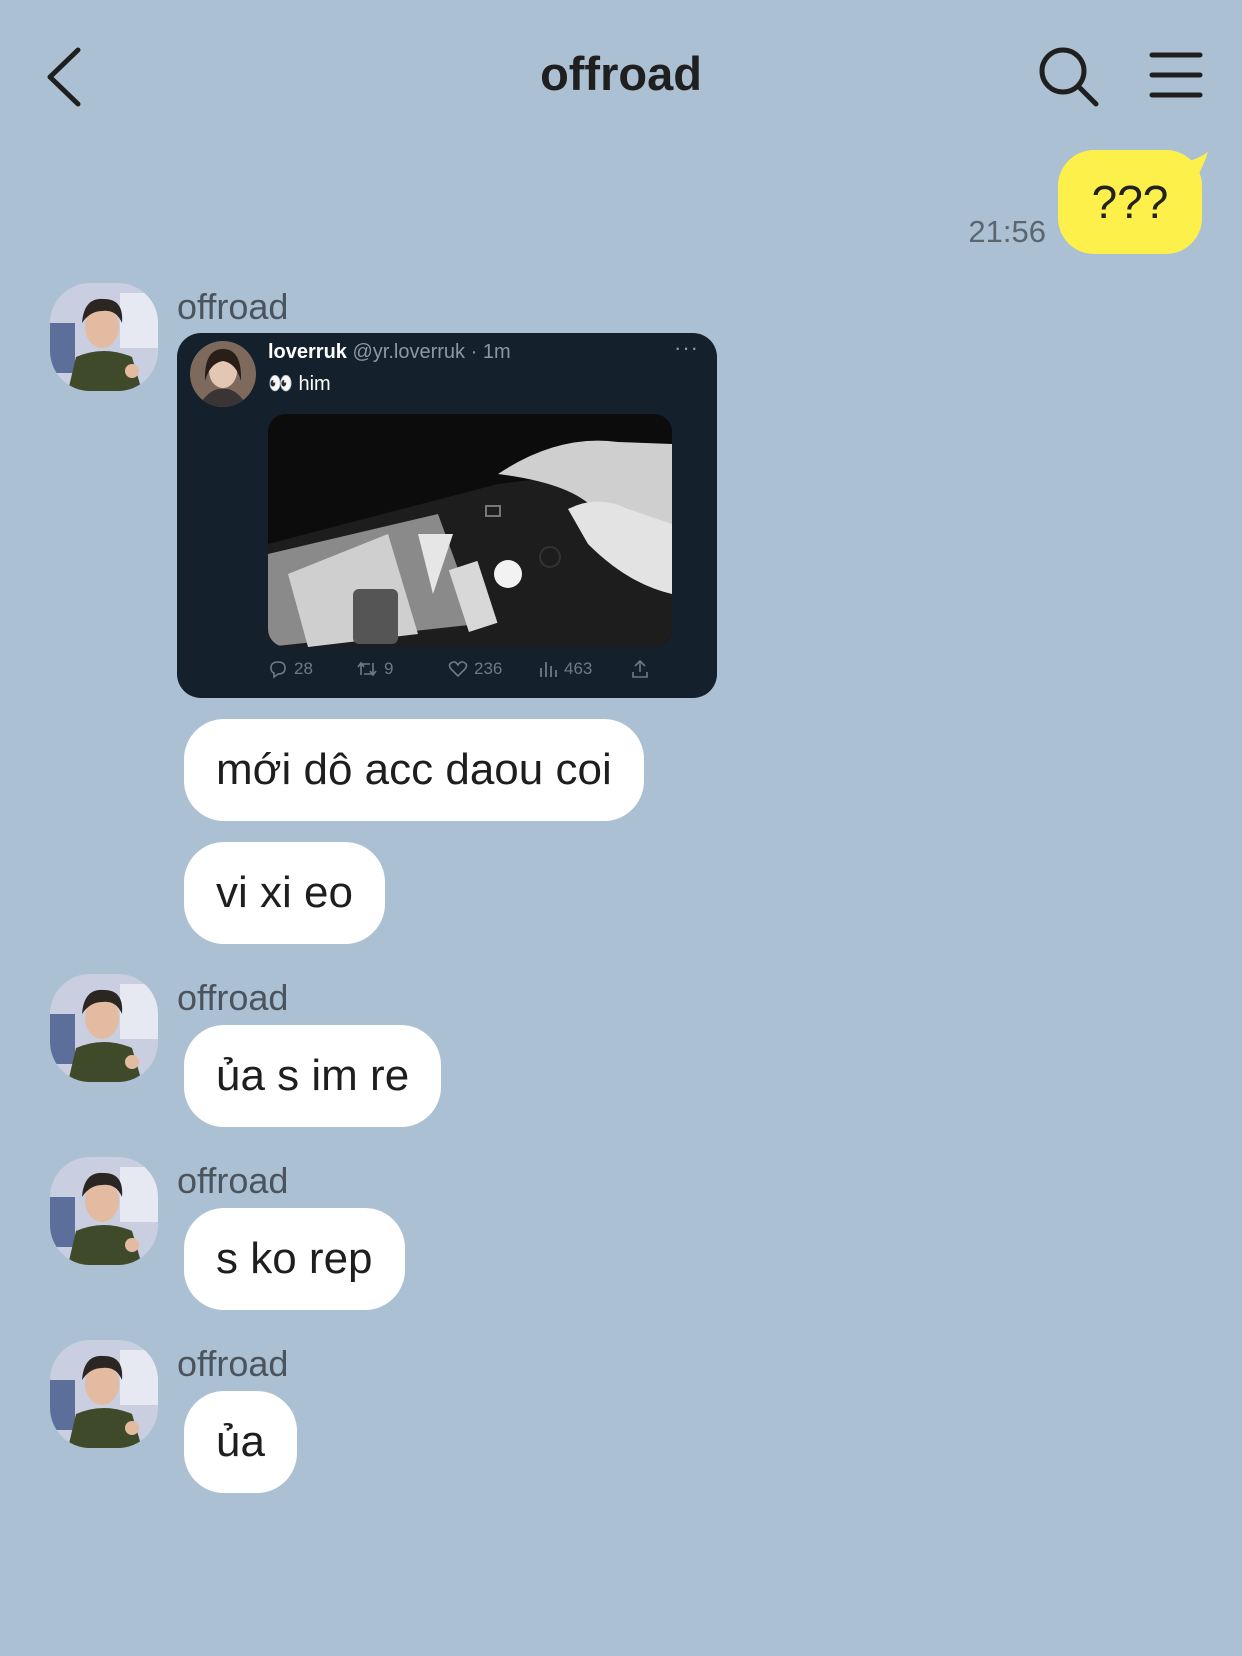  I want to click on back-button, so click(70, 77).